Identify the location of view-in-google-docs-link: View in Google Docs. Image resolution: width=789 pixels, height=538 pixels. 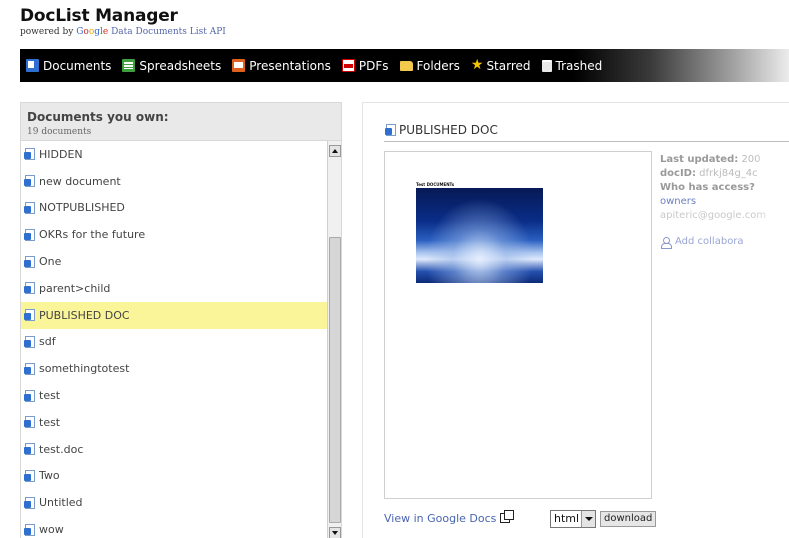
(440, 518).